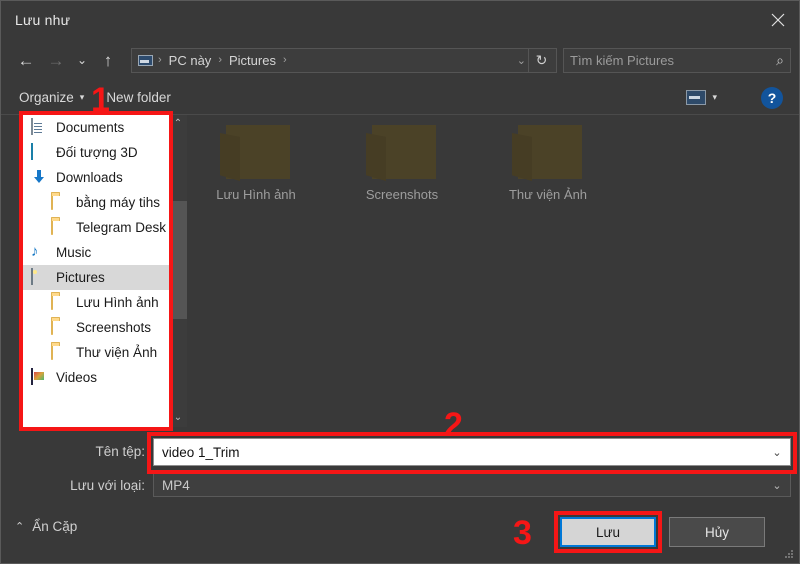 This screenshot has width=800, height=564. Describe the element at coordinates (472, 452) in the screenshot. I see `filename-input: video 1_Trim ⌄` at that location.